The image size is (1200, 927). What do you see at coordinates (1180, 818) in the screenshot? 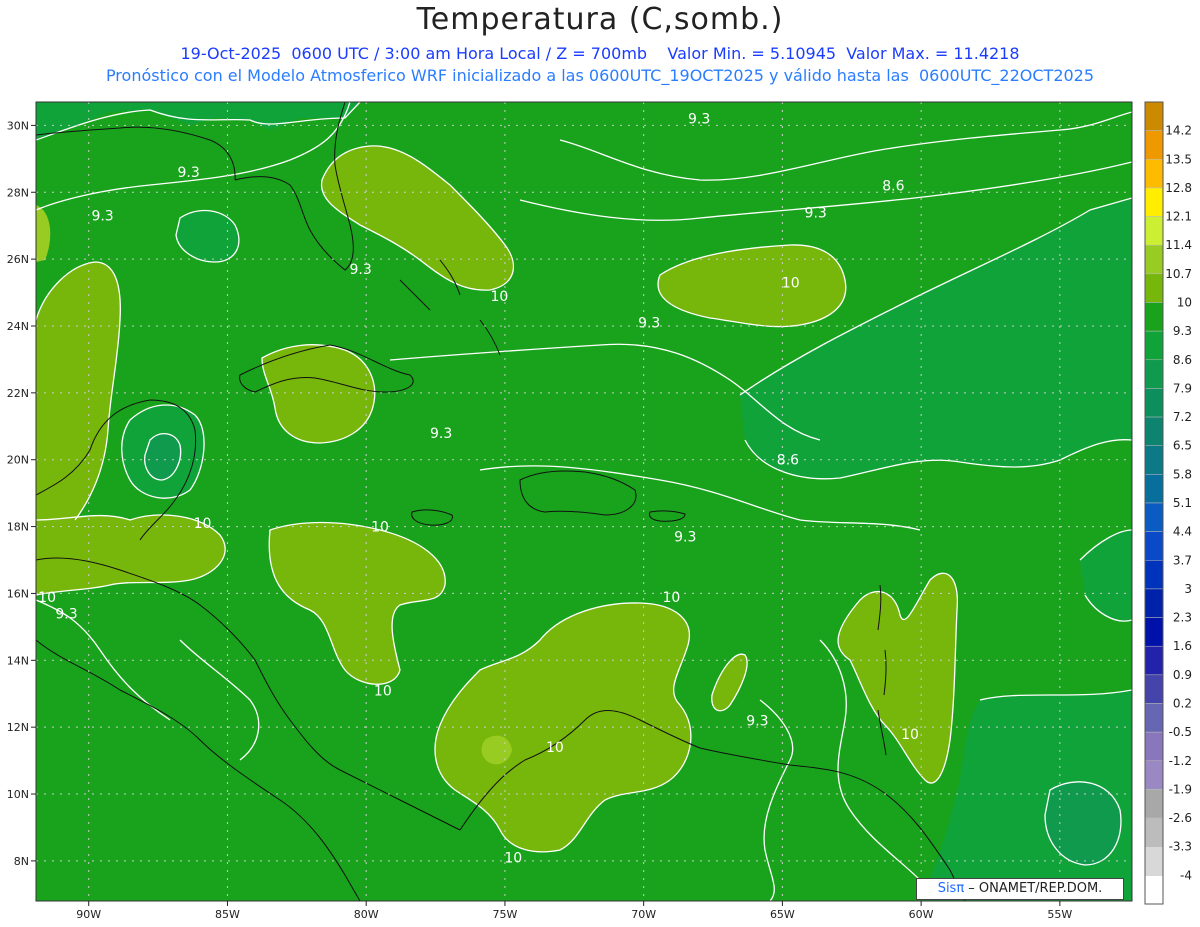
I see `colorbar-label: -2.6` at bounding box center [1180, 818].